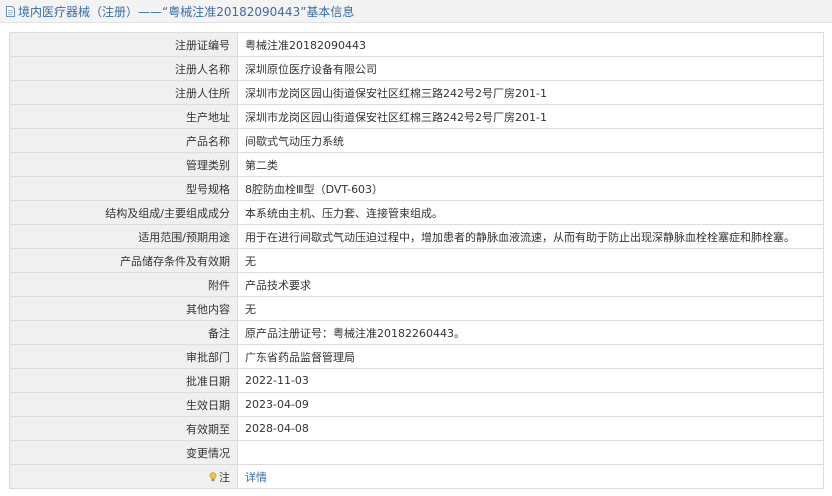 Image resolution: width=832 pixels, height=496 pixels. Describe the element at coordinates (530, 428) in the screenshot. I see `field-value: 2028-04-08` at that location.